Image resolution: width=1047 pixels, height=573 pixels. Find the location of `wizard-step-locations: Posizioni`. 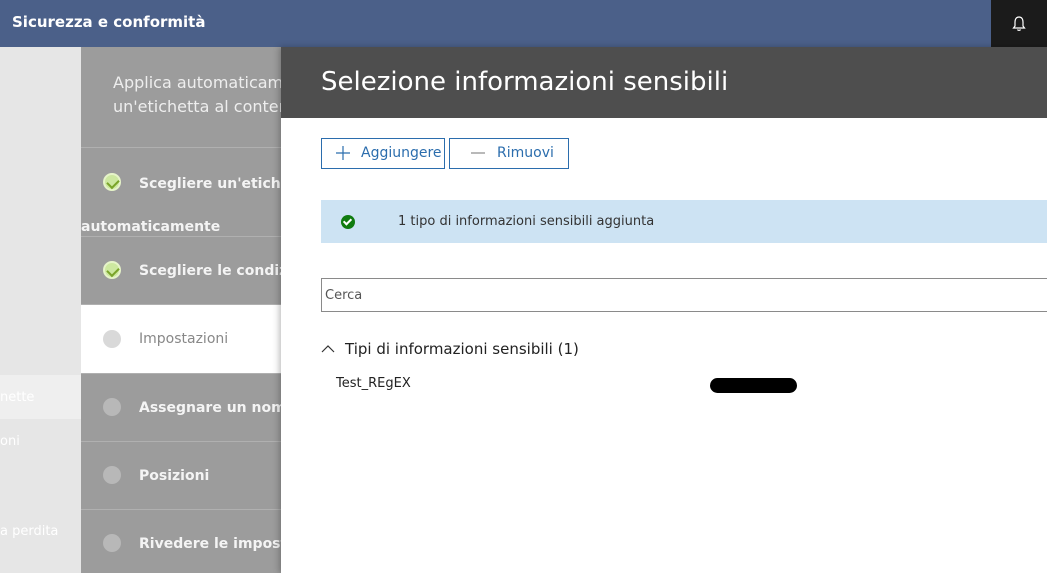

wizard-step-locations: Posizioni is located at coordinates (181, 475).